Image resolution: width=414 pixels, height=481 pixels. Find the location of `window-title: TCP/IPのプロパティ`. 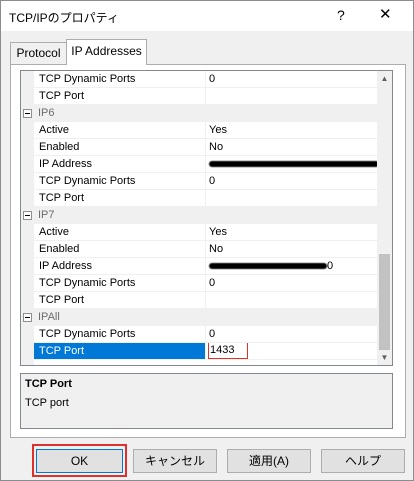

window-title: TCP/IPのプロパティ is located at coordinates (64, 18).